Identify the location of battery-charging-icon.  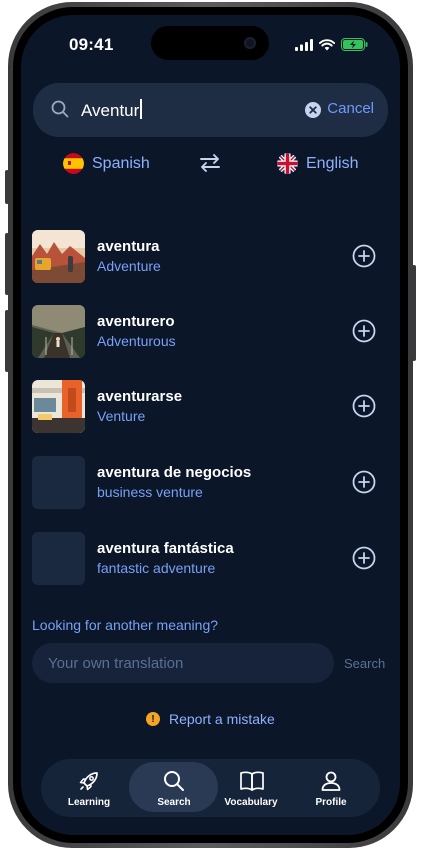
(354, 44).